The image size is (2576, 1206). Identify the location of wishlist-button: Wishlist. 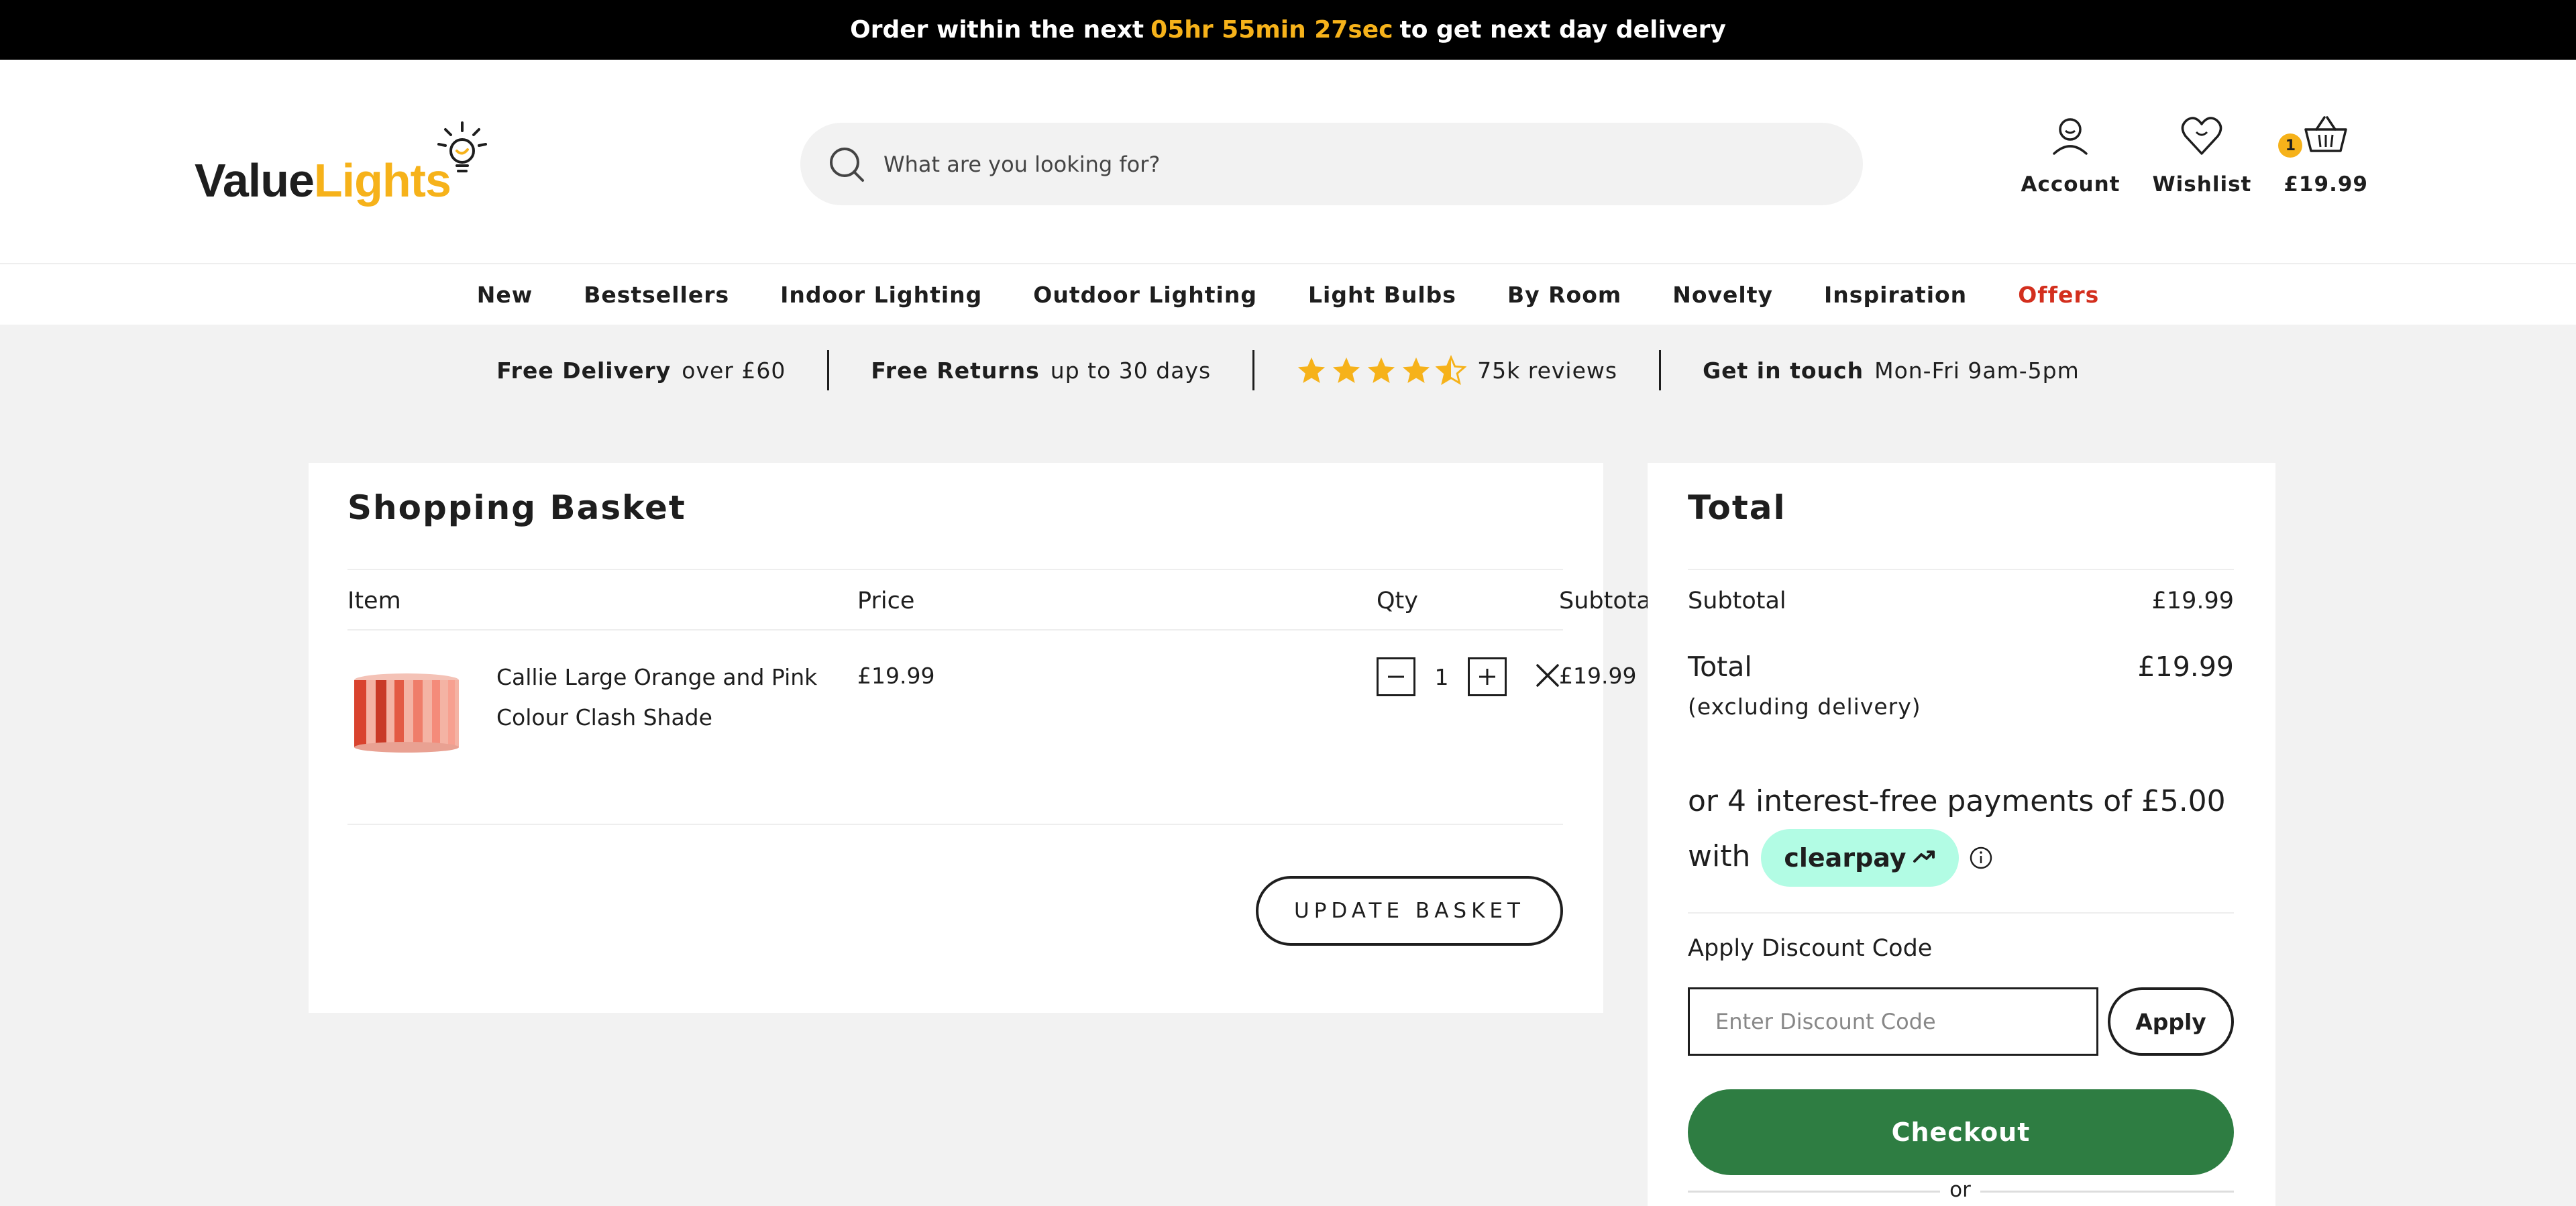
(2201, 154).